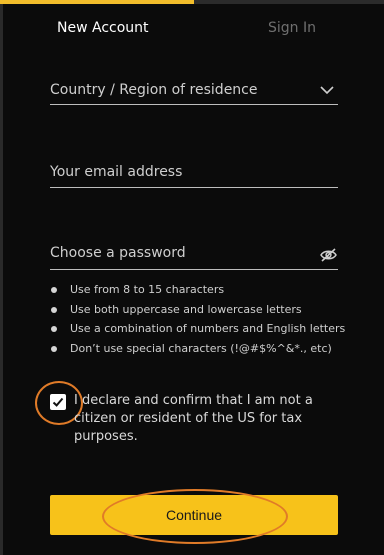 The image size is (384, 555). Describe the element at coordinates (154, 90) in the screenshot. I see `country-placeholder: Country / Region of residence` at that location.